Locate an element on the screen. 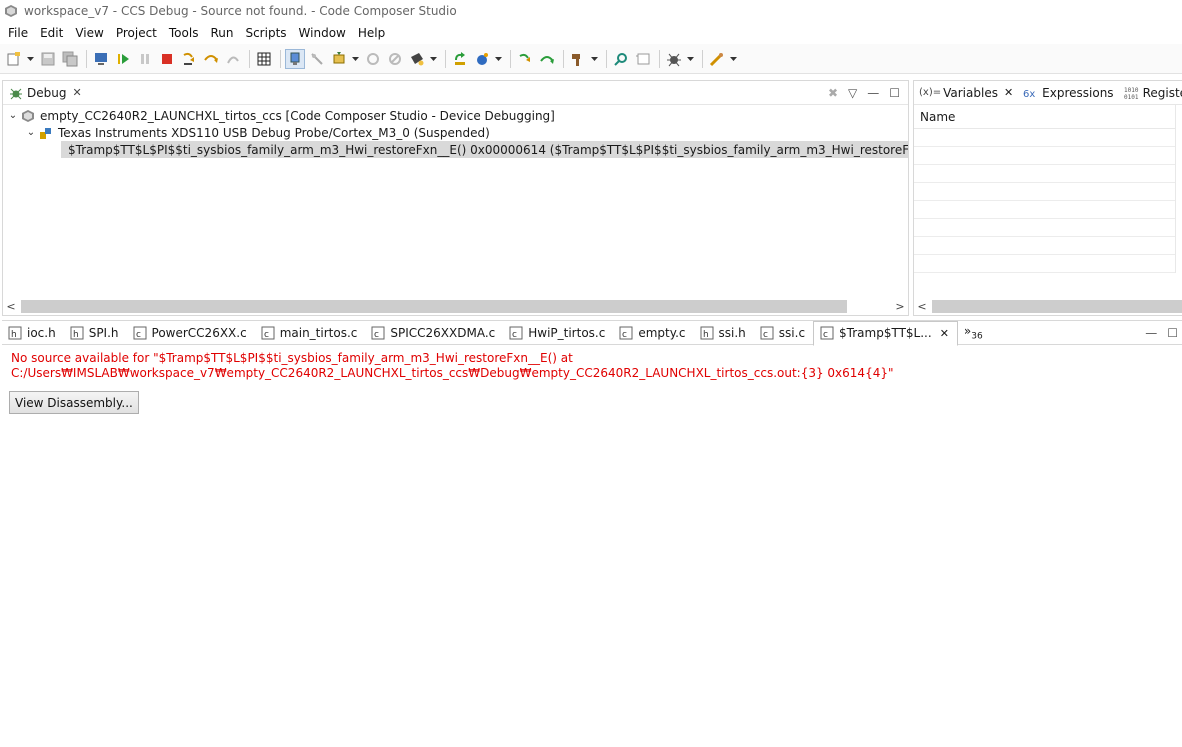 The image size is (1182, 747). menu-scripts: Scripts is located at coordinates (265, 33).